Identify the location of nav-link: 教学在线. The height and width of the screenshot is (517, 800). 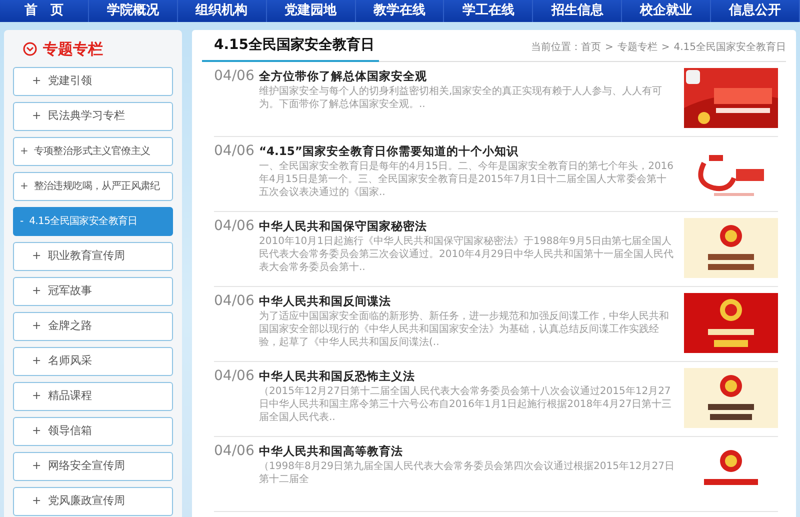
(400, 11).